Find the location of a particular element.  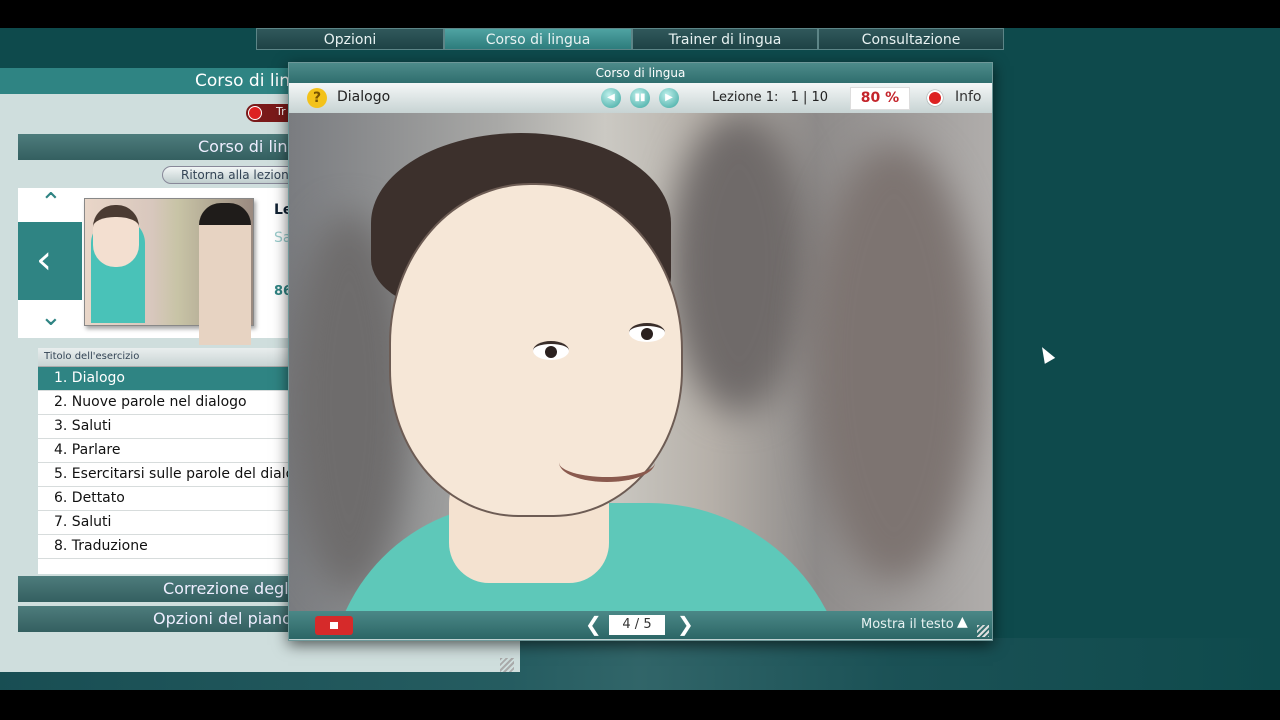

thumbnail-man is located at coordinates (225, 274).